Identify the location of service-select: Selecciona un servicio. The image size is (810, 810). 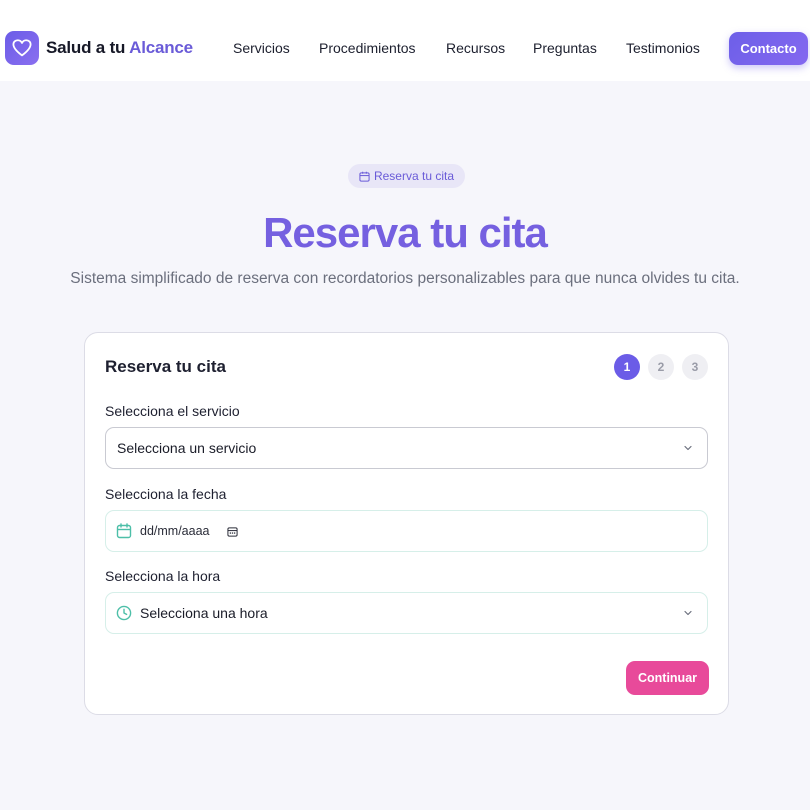
(406, 448).